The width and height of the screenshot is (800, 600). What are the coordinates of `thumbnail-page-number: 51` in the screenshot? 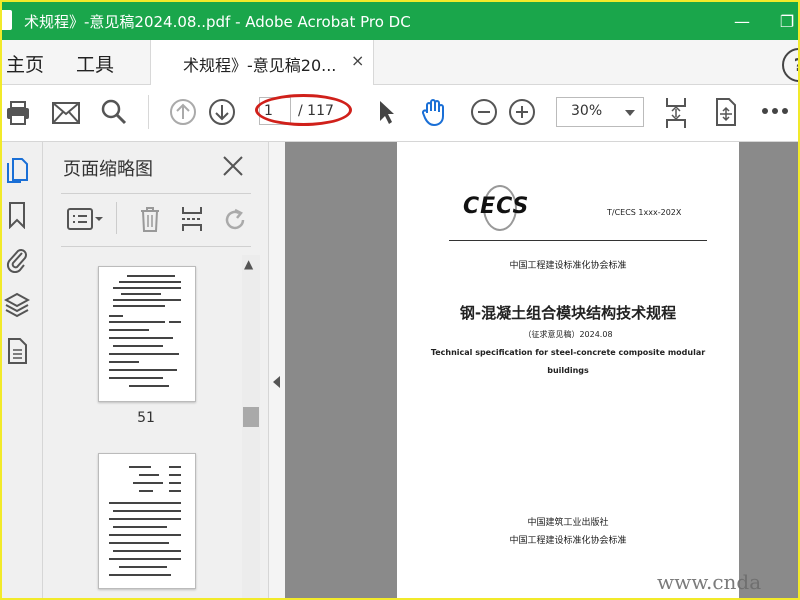 It's located at (146, 418).